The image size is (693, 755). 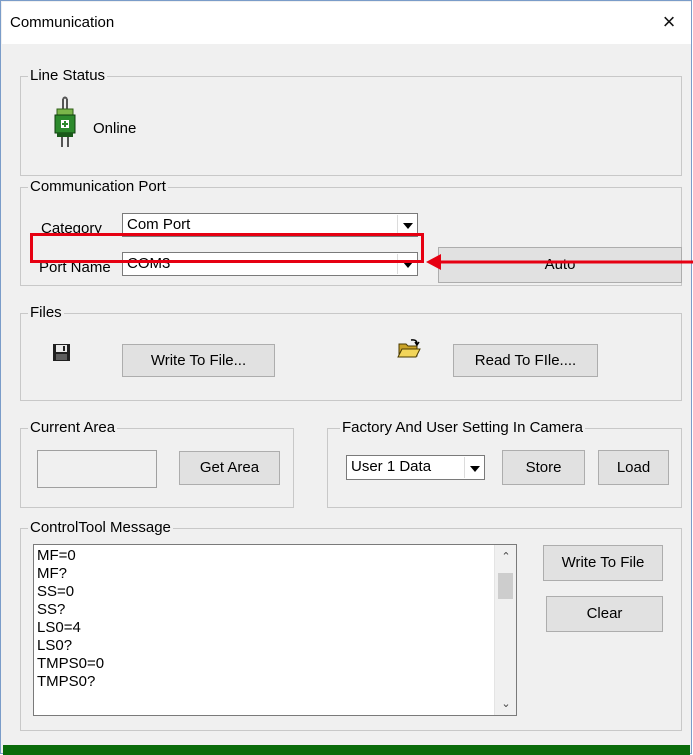 What do you see at coordinates (559, 262) in the screenshot?
I see `annotation-arrow-icon` at bounding box center [559, 262].